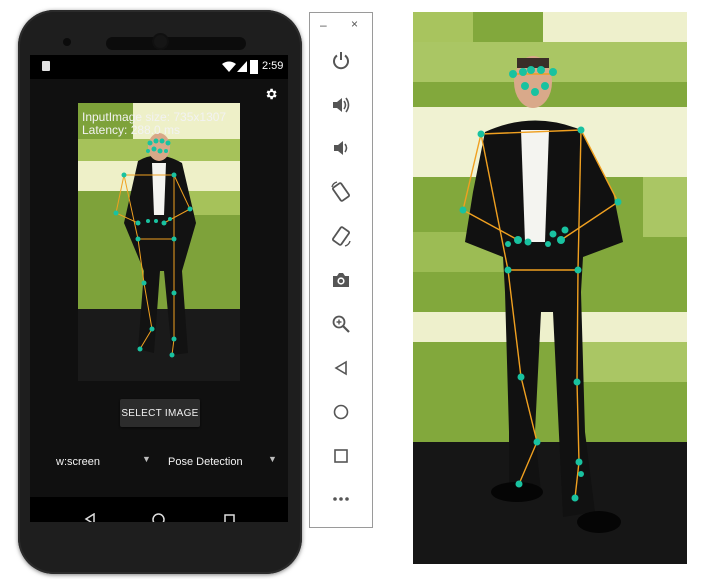 The width and height of the screenshot is (720, 579). Describe the element at coordinates (354, 24) in the screenshot. I see `close-button: ×` at that location.